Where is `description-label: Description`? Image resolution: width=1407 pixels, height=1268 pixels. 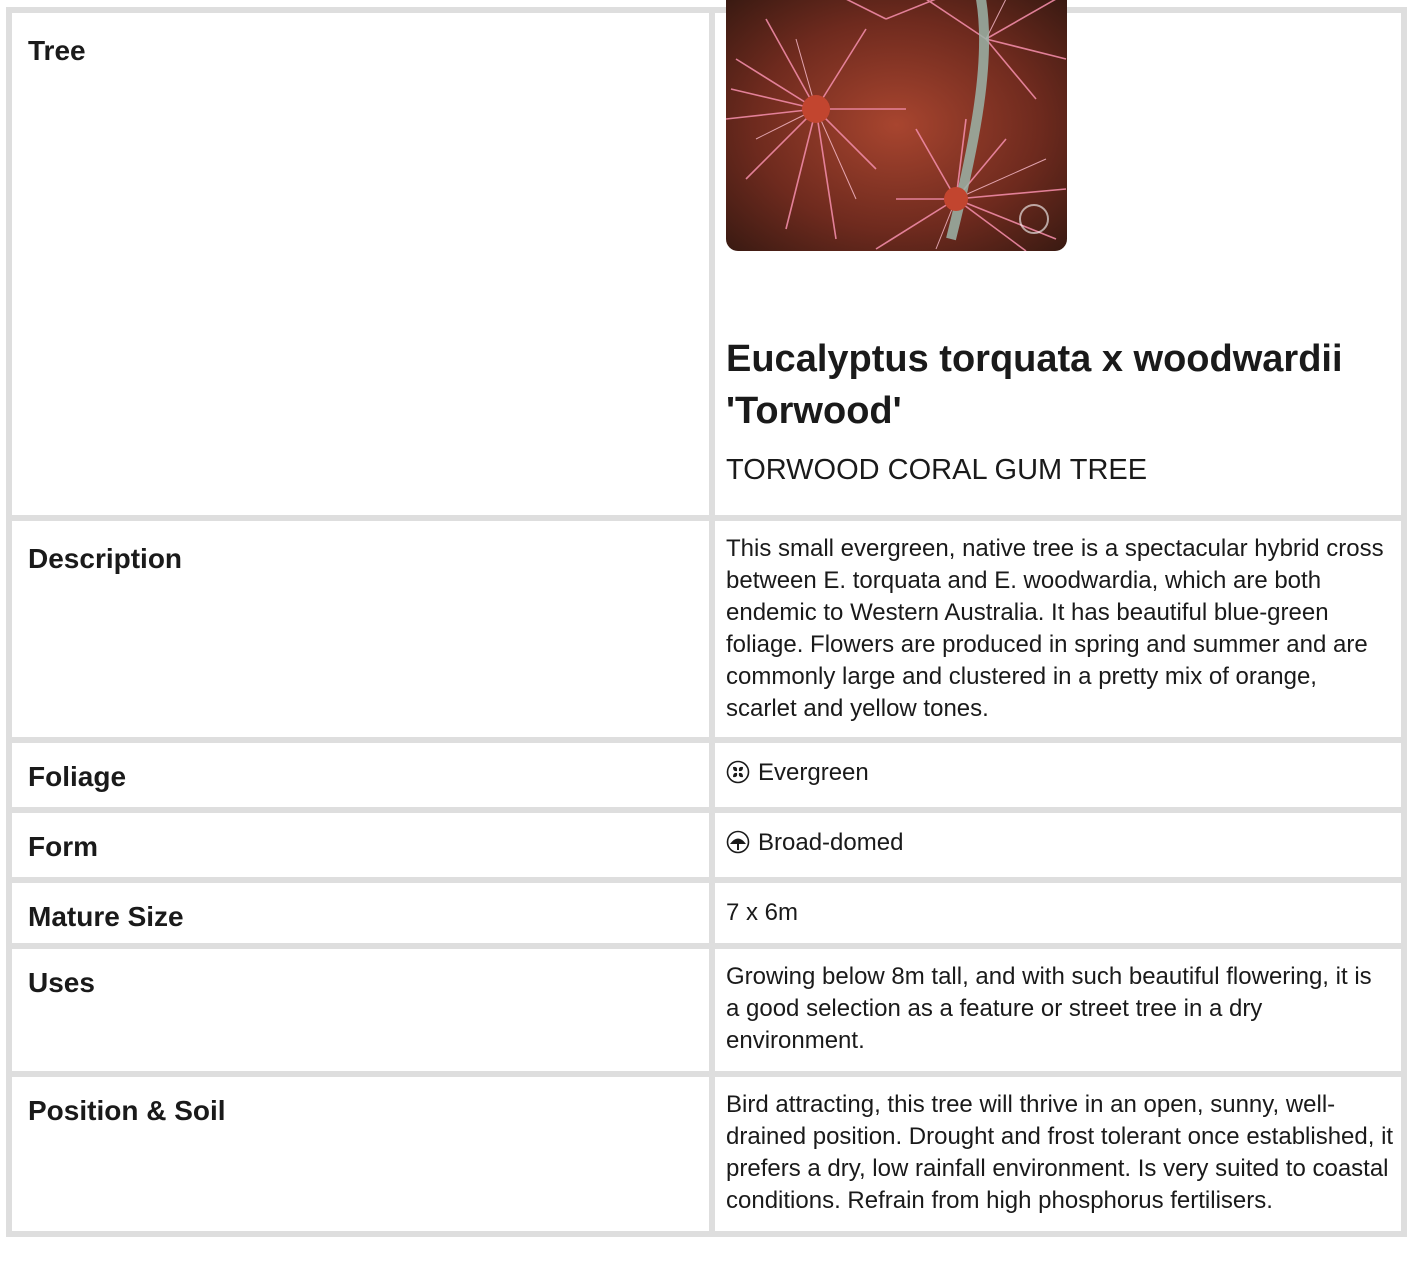
description-label: Description is located at coordinates (360, 629).